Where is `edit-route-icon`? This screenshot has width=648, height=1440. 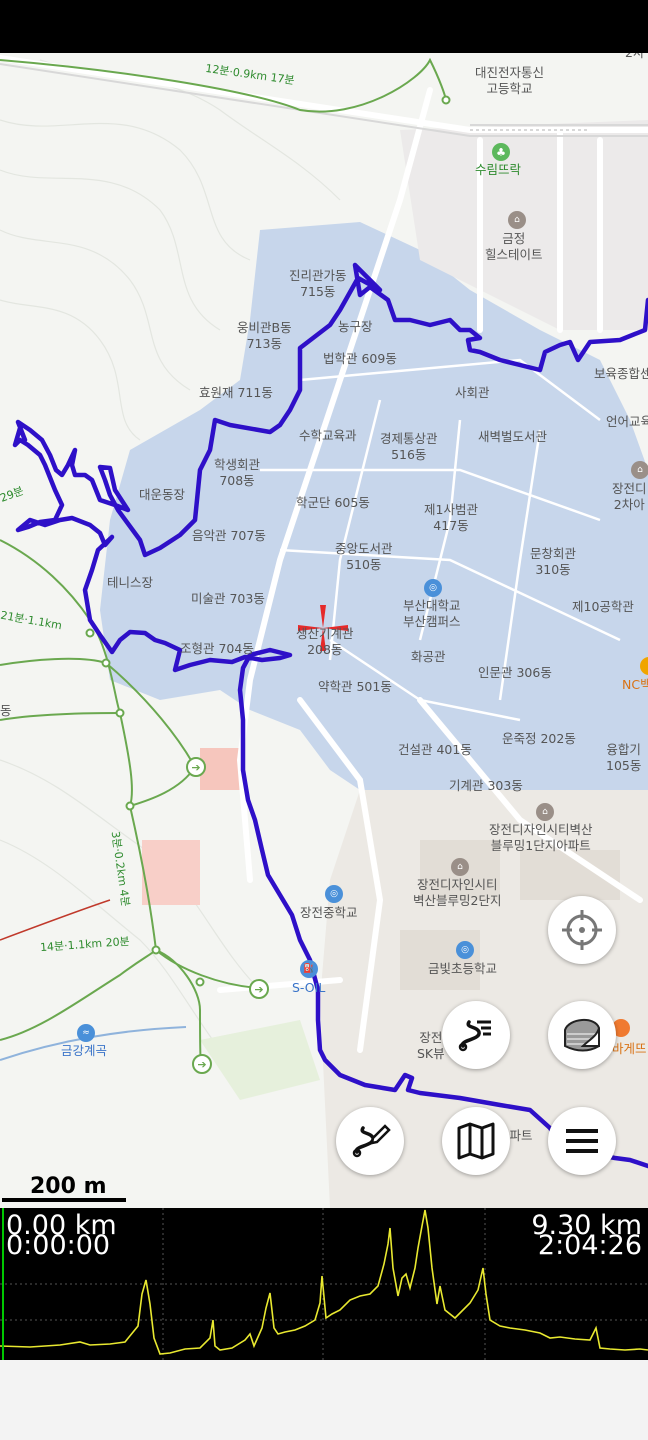
edit-route-icon is located at coordinates (371, 1141).